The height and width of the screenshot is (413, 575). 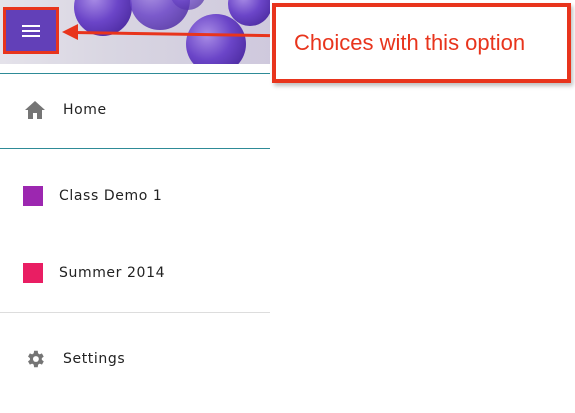 What do you see at coordinates (35, 359) in the screenshot?
I see `gear-icon` at bounding box center [35, 359].